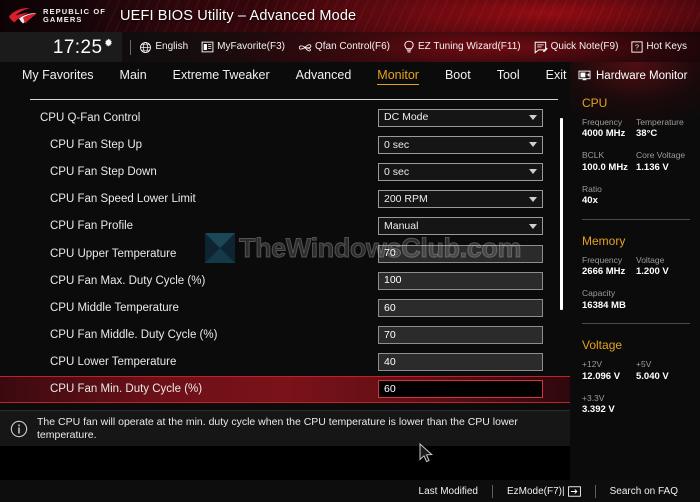  I want to click on footer-last-modified: Last Modified, so click(448, 491).